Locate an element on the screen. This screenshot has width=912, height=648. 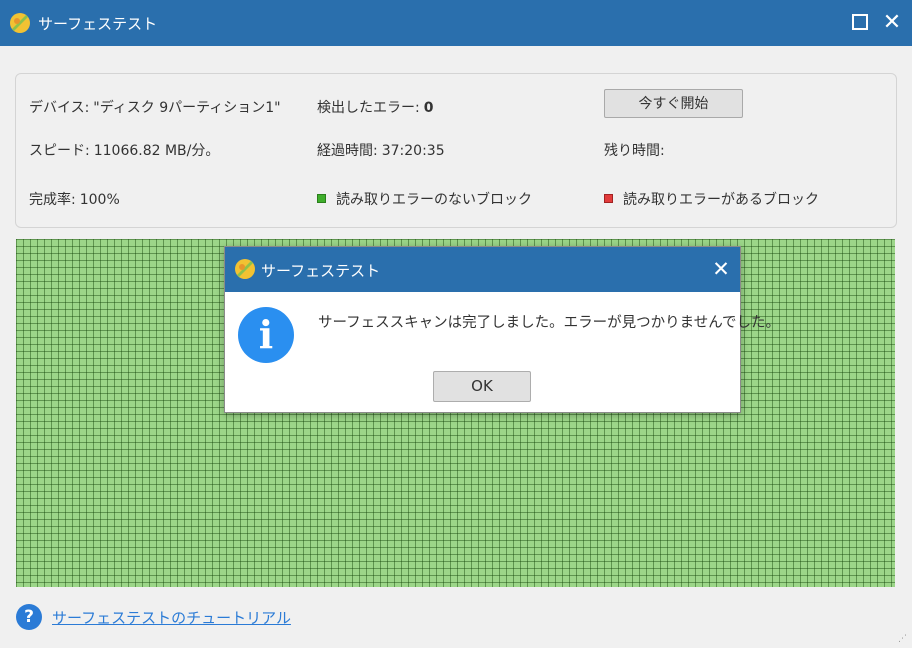
completion-label: 完成率: is located at coordinates (52, 200).